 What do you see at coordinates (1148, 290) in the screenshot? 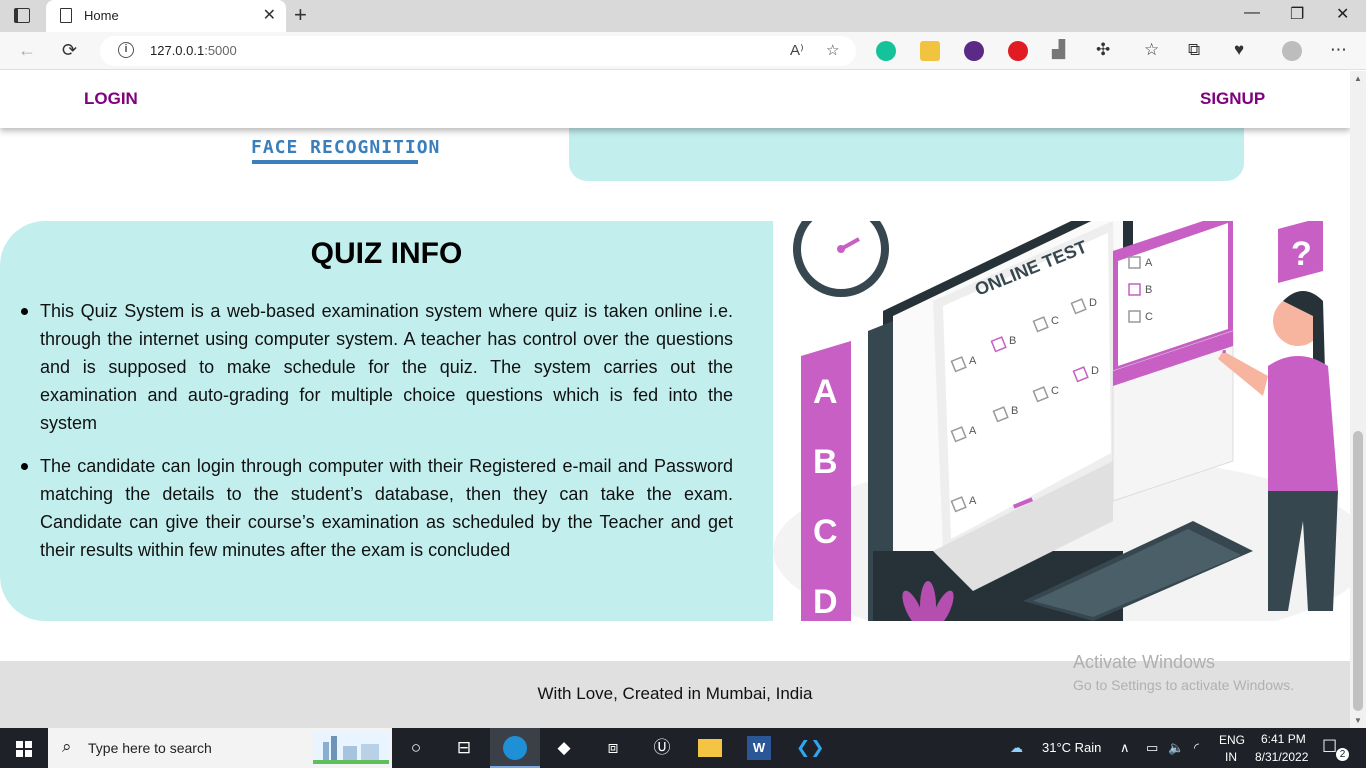
I see `panel-option-label: B` at bounding box center [1148, 290].